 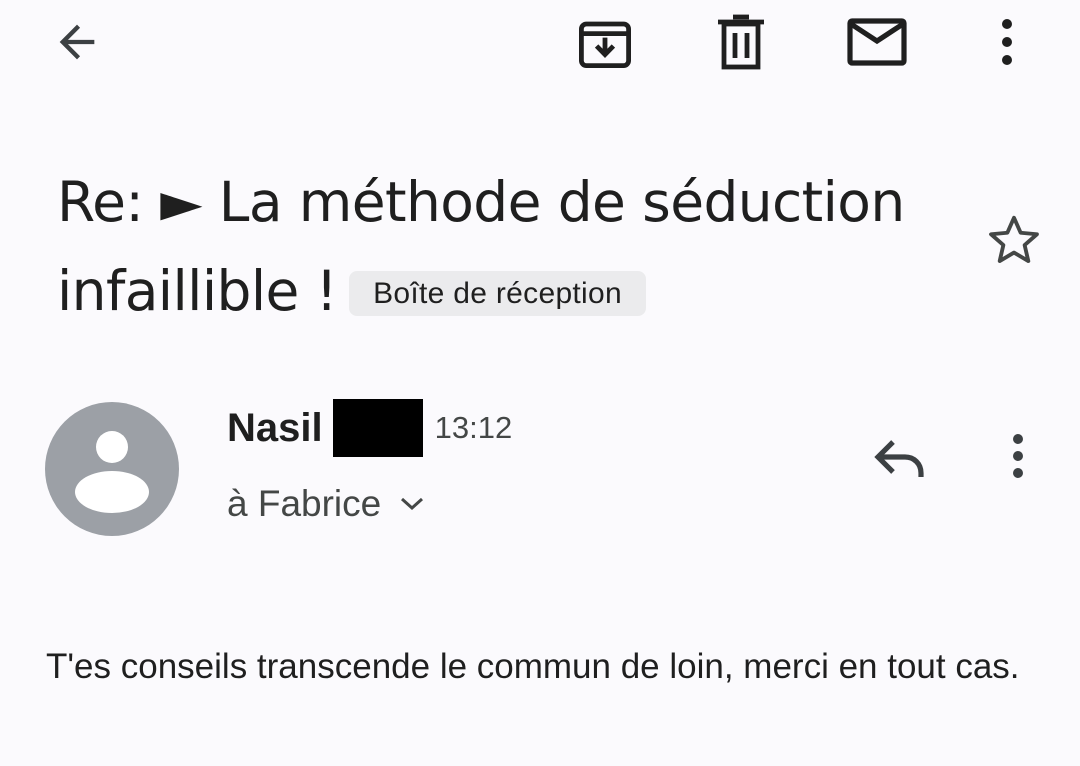 I want to click on subject-line-1: Re: ► La méthode de séduction, so click(x=481, y=202).